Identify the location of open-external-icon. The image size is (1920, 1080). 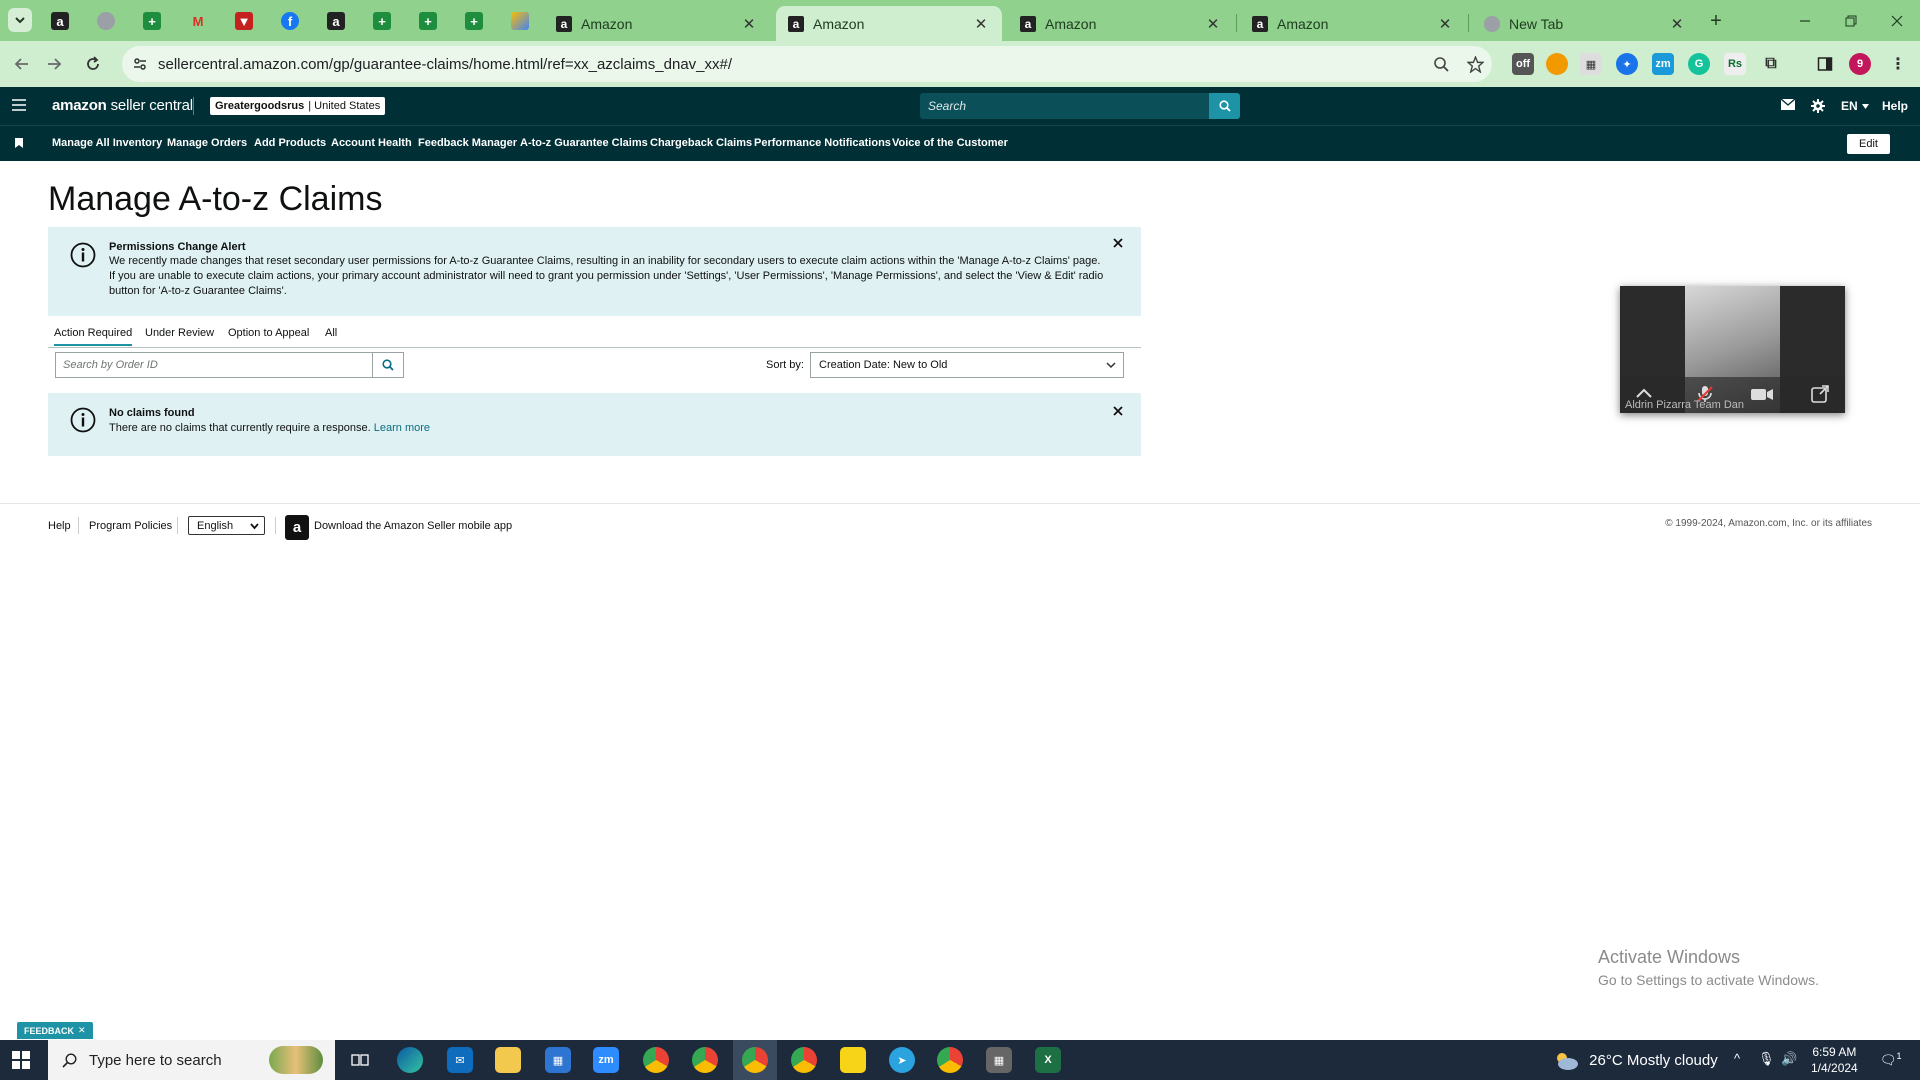
(1820, 394).